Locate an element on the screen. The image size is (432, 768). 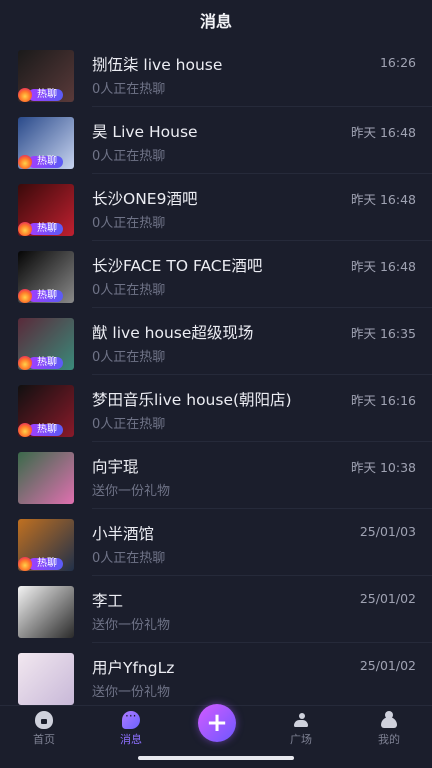
conversation-name: 李工 is located at coordinates (108, 601).